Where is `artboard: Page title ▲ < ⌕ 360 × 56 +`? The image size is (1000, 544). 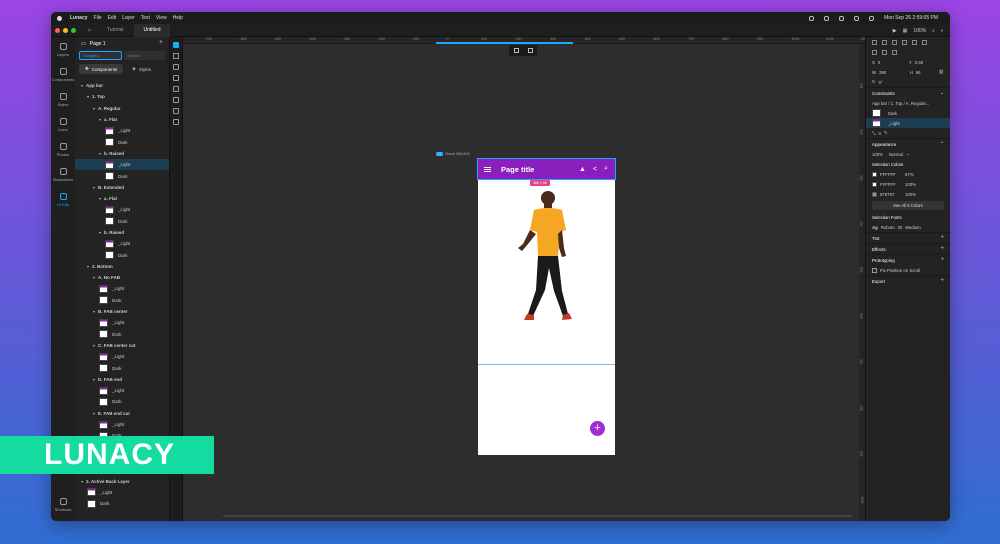
artboard: Page title ▲ < ⌕ 360 × 56 + is located at coordinates (546, 306).